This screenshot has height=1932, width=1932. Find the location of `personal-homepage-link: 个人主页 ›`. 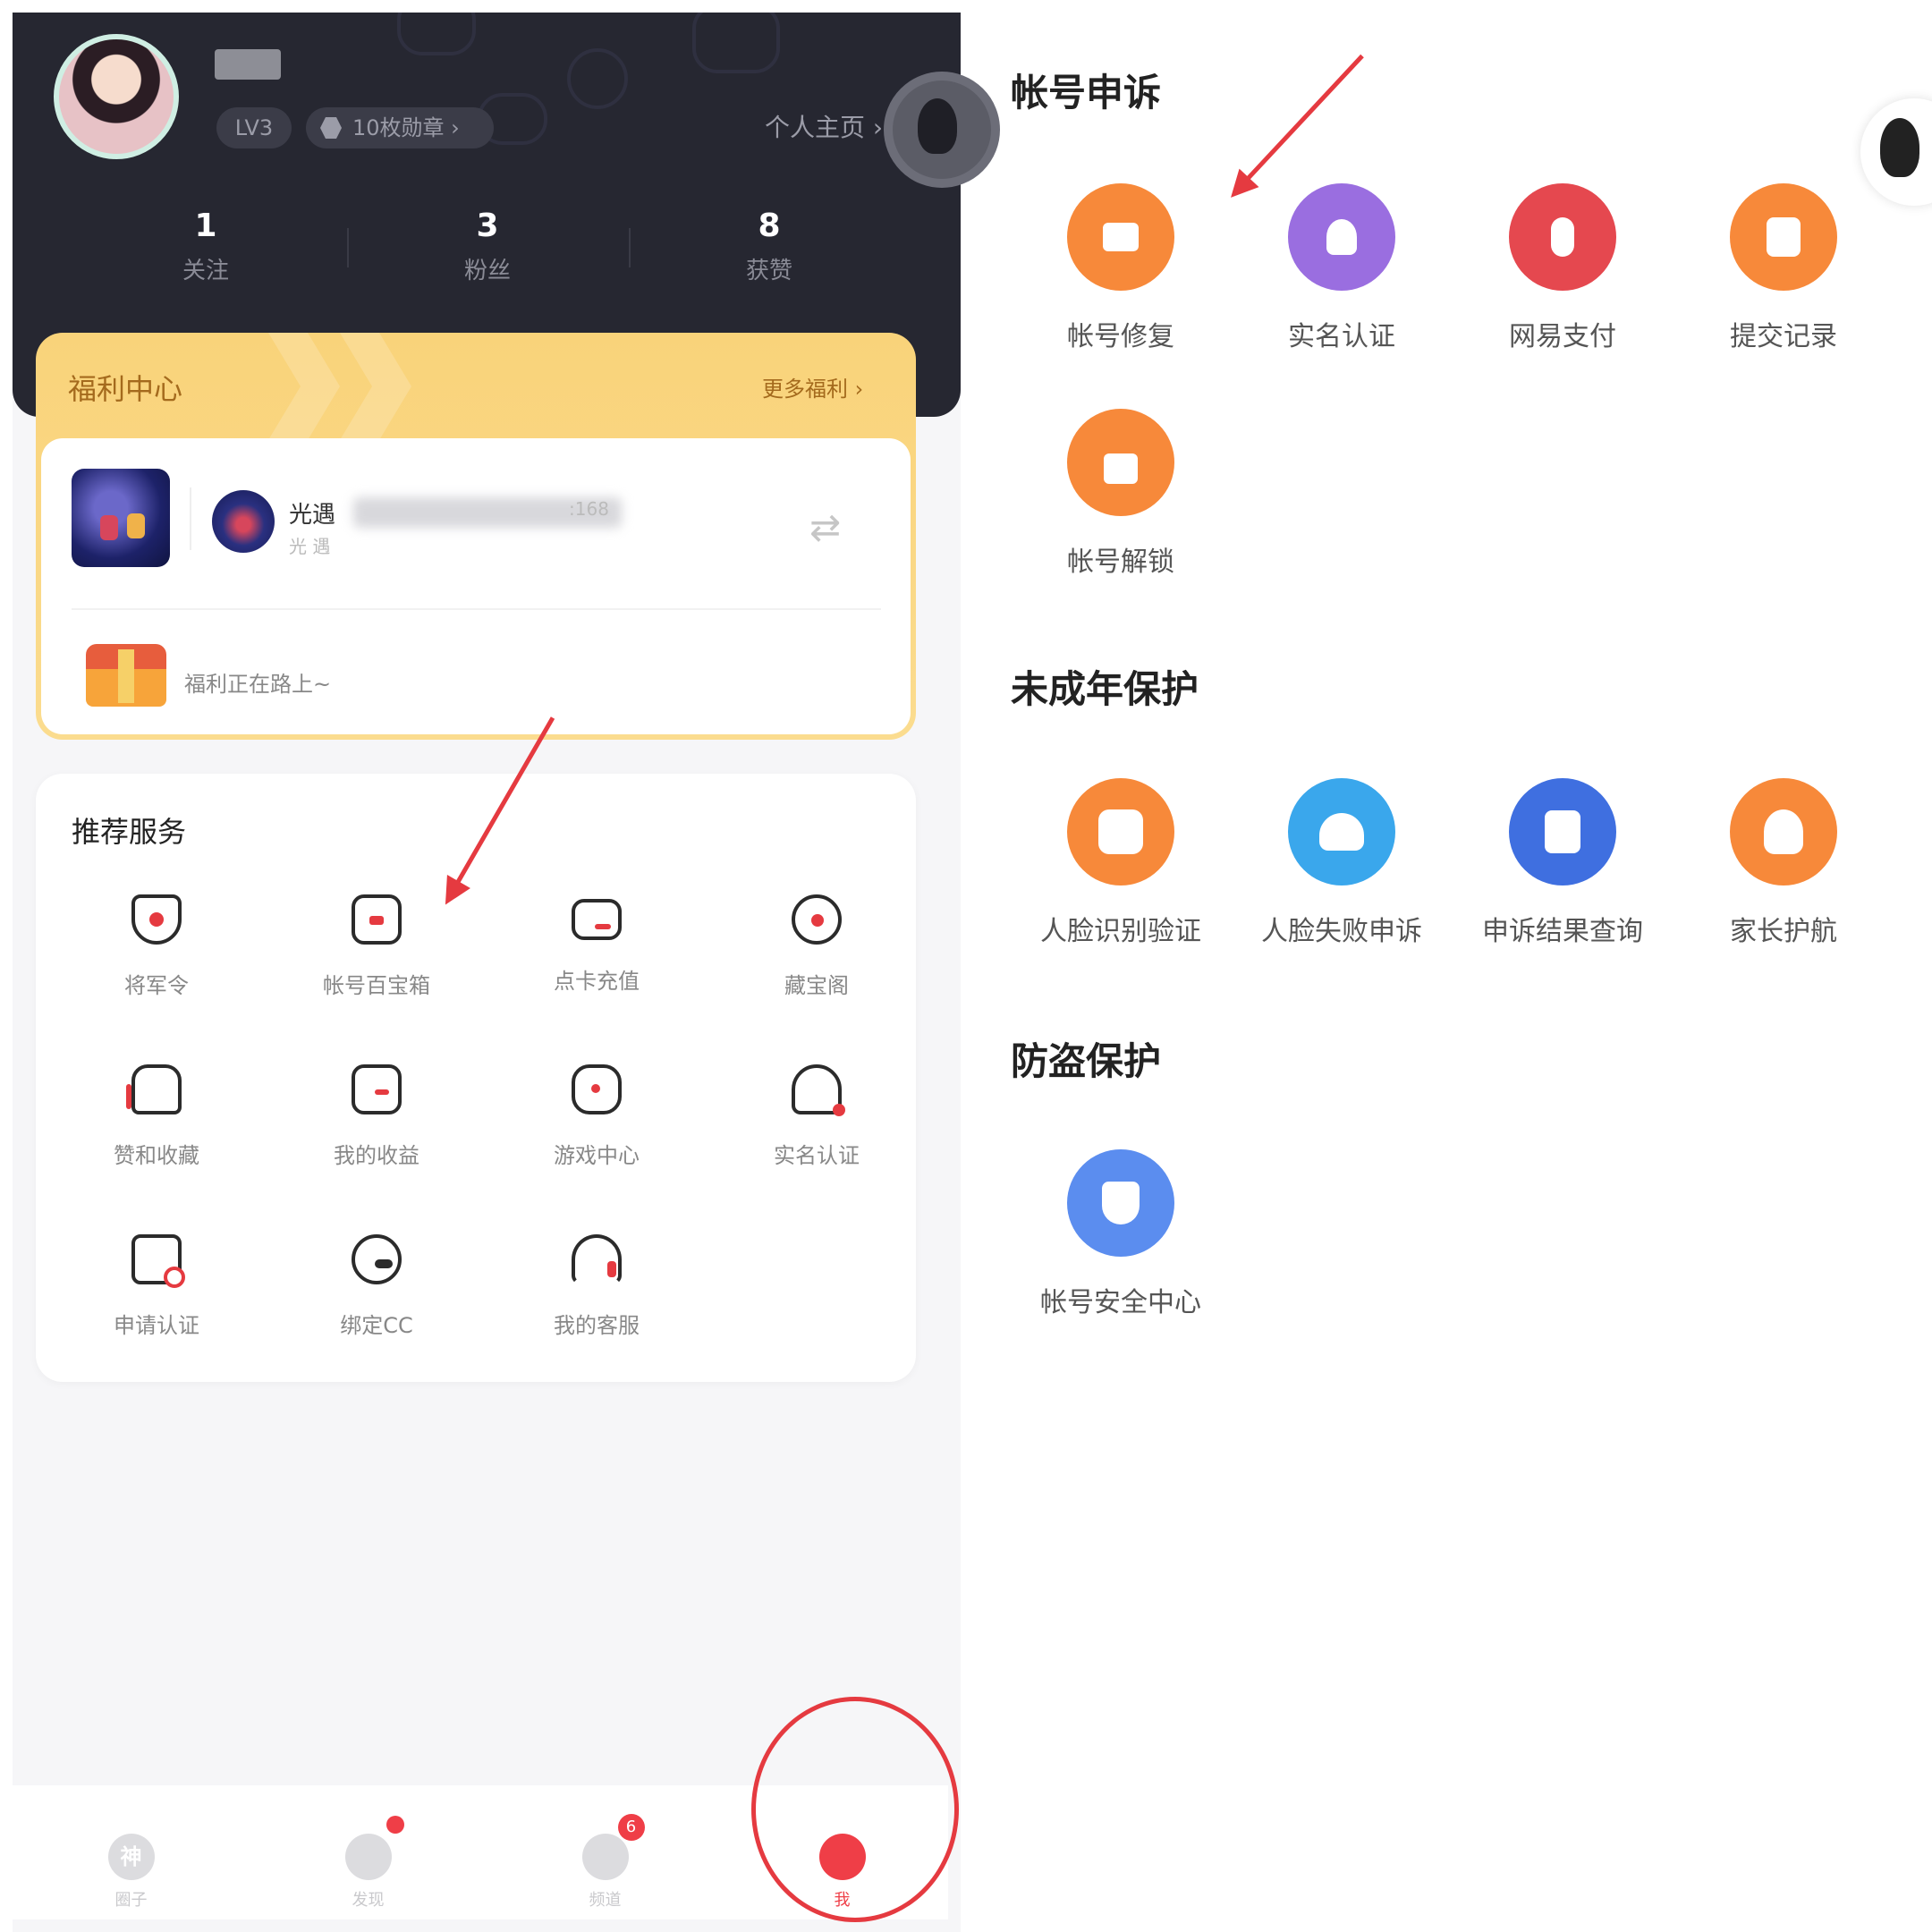

personal-homepage-link: 个人主页 › is located at coordinates (824, 127).